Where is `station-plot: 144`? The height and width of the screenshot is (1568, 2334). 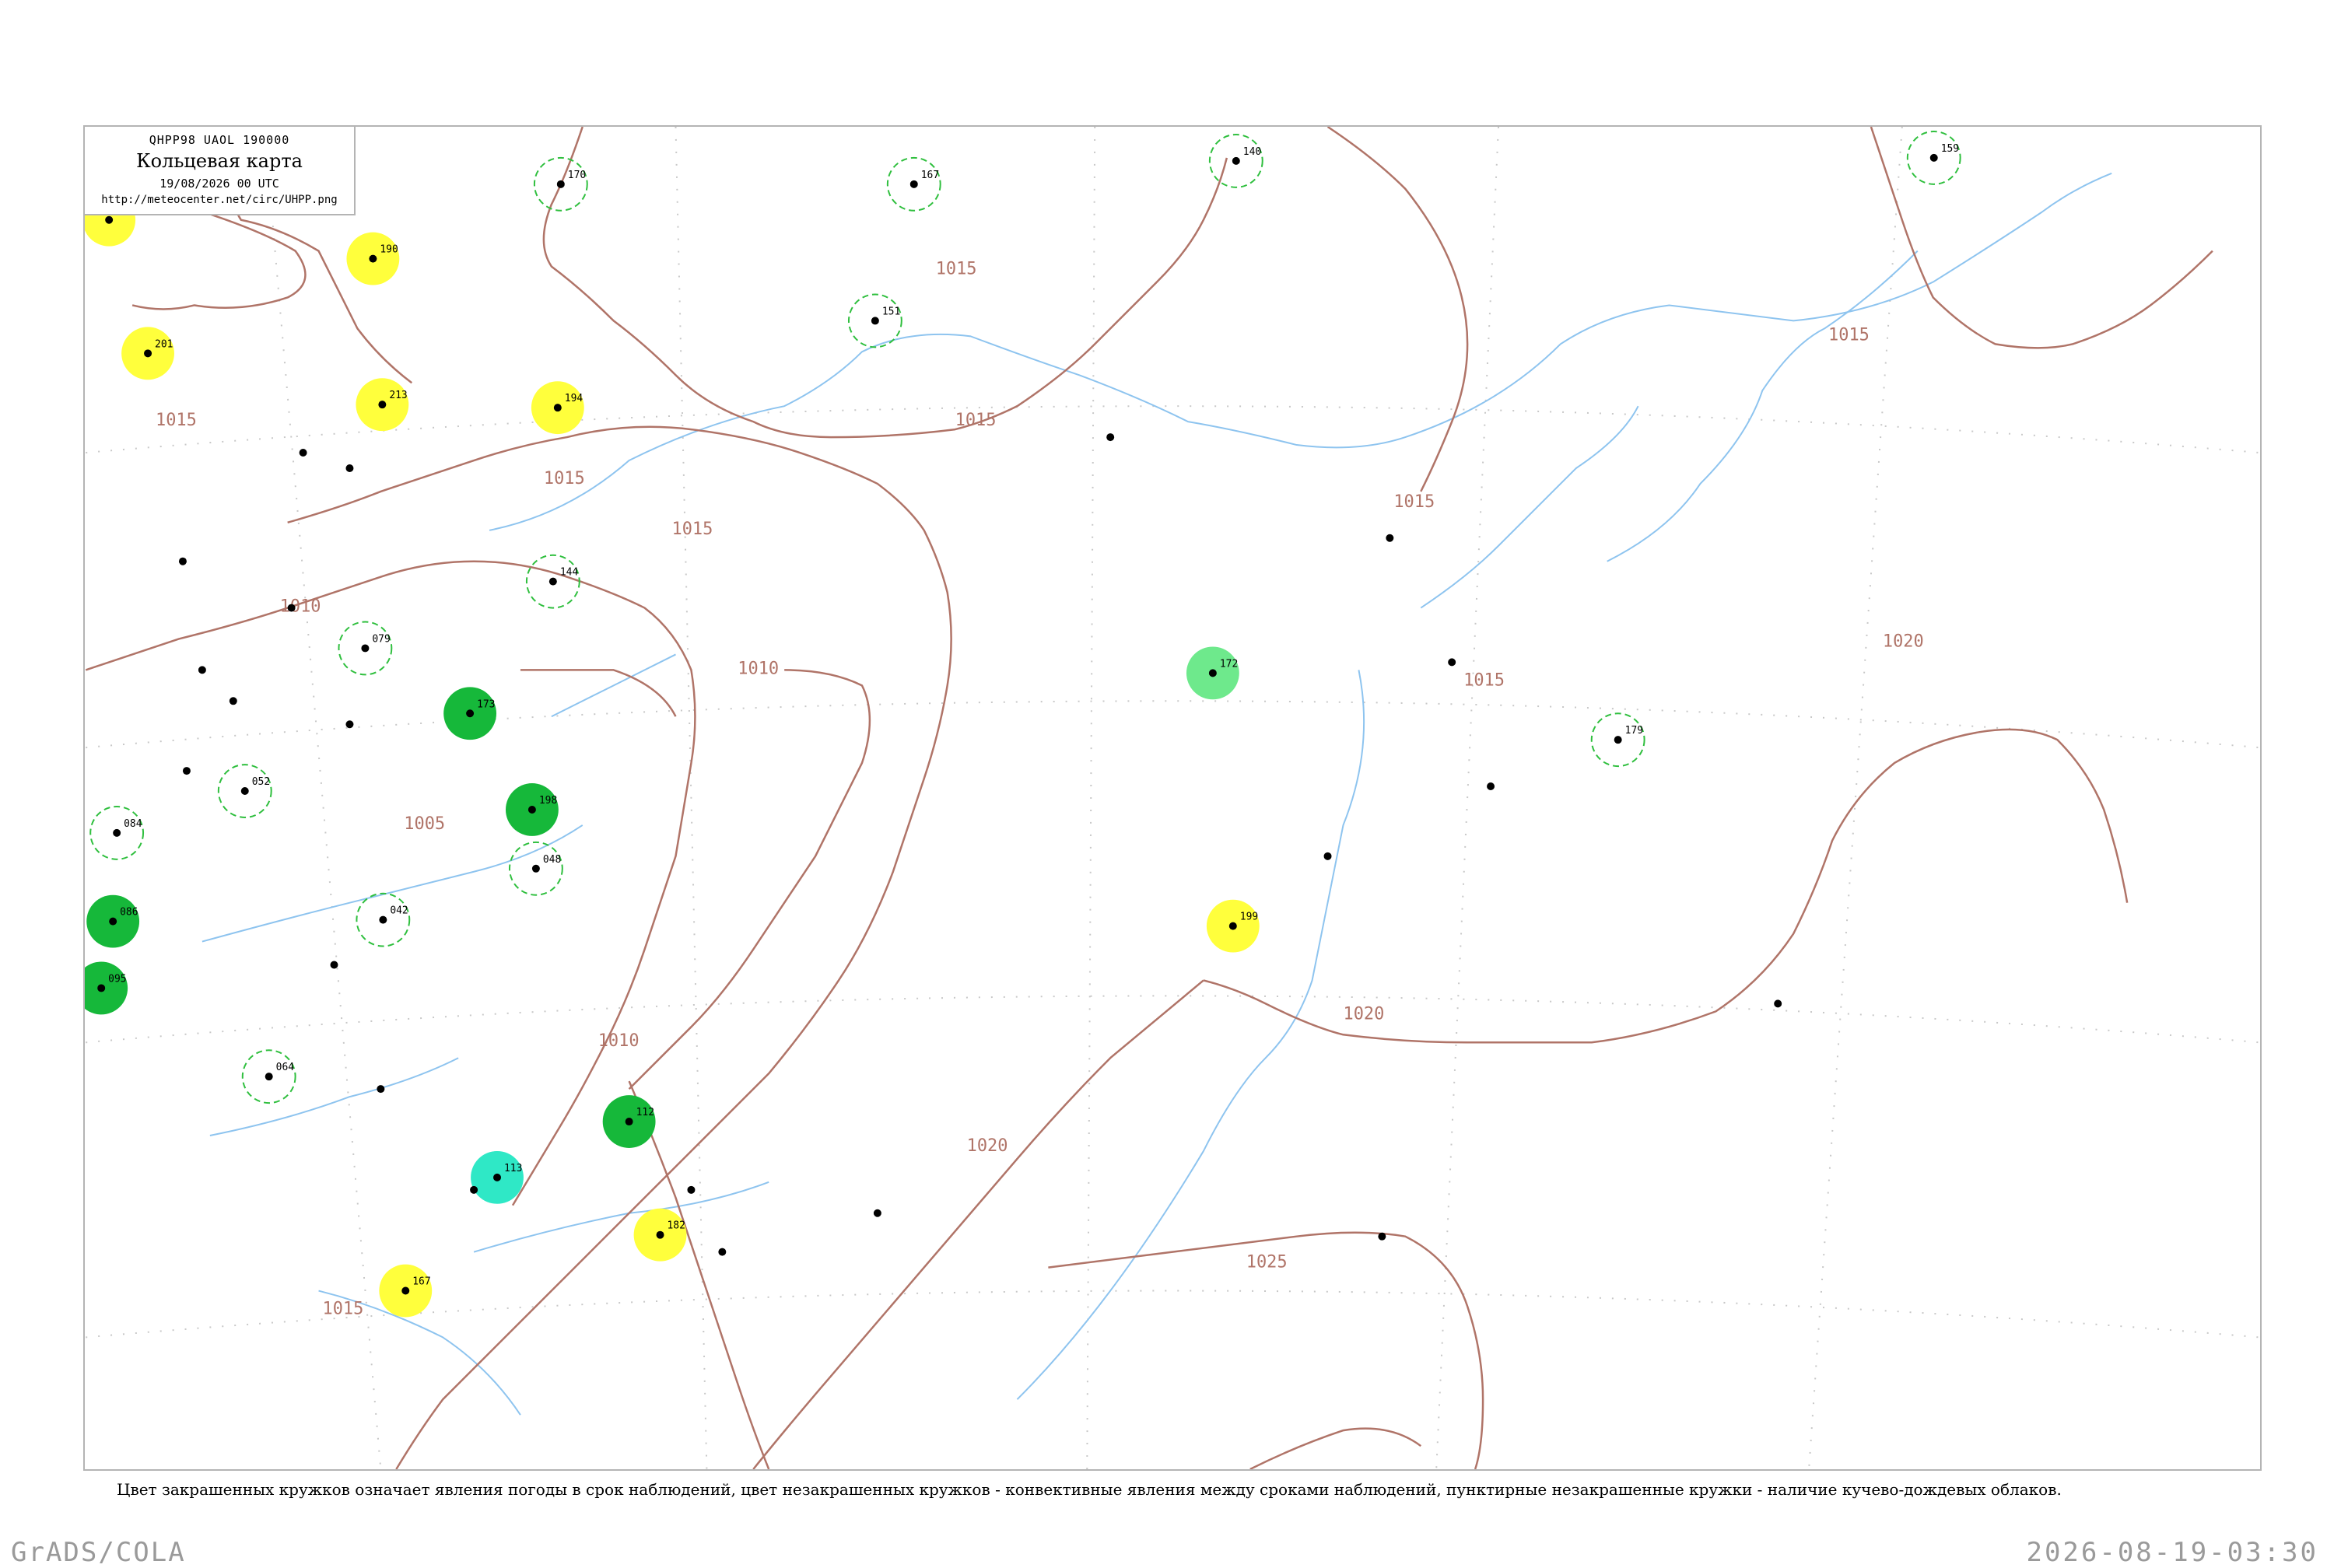
station-plot: 144 is located at coordinates (553, 582).